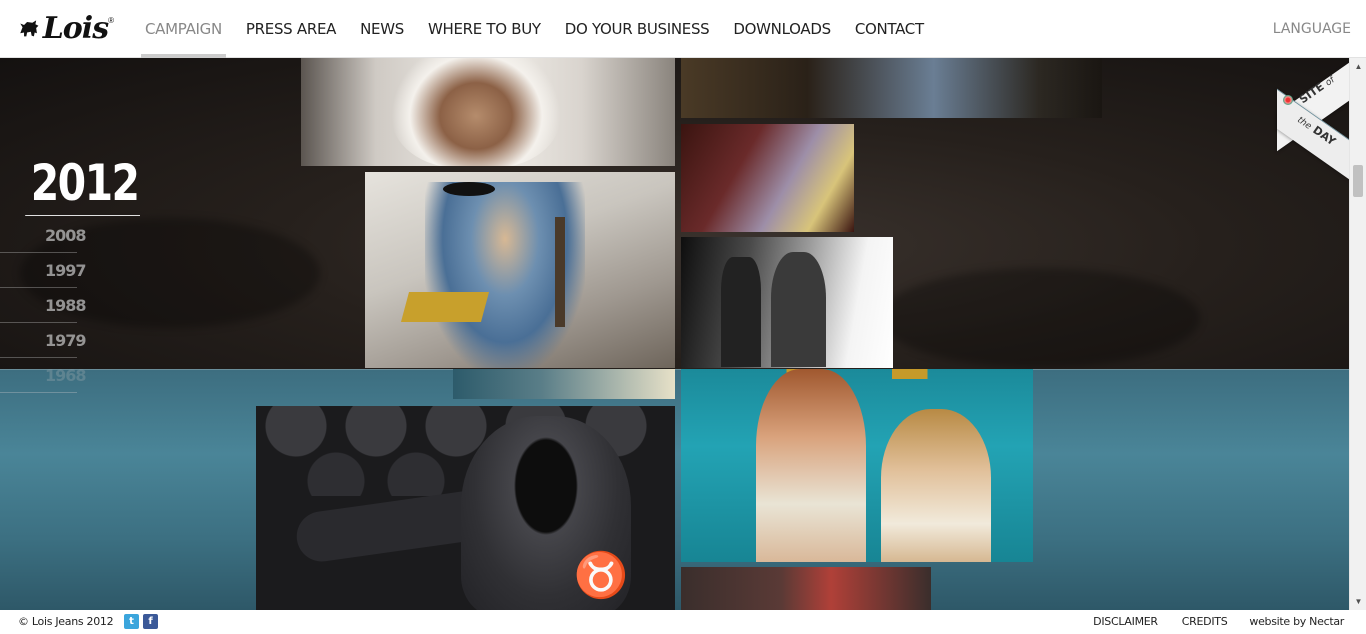 The height and width of the screenshot is (634, 1366). I want to click on nav-news: NEWS, so click(382, 29).